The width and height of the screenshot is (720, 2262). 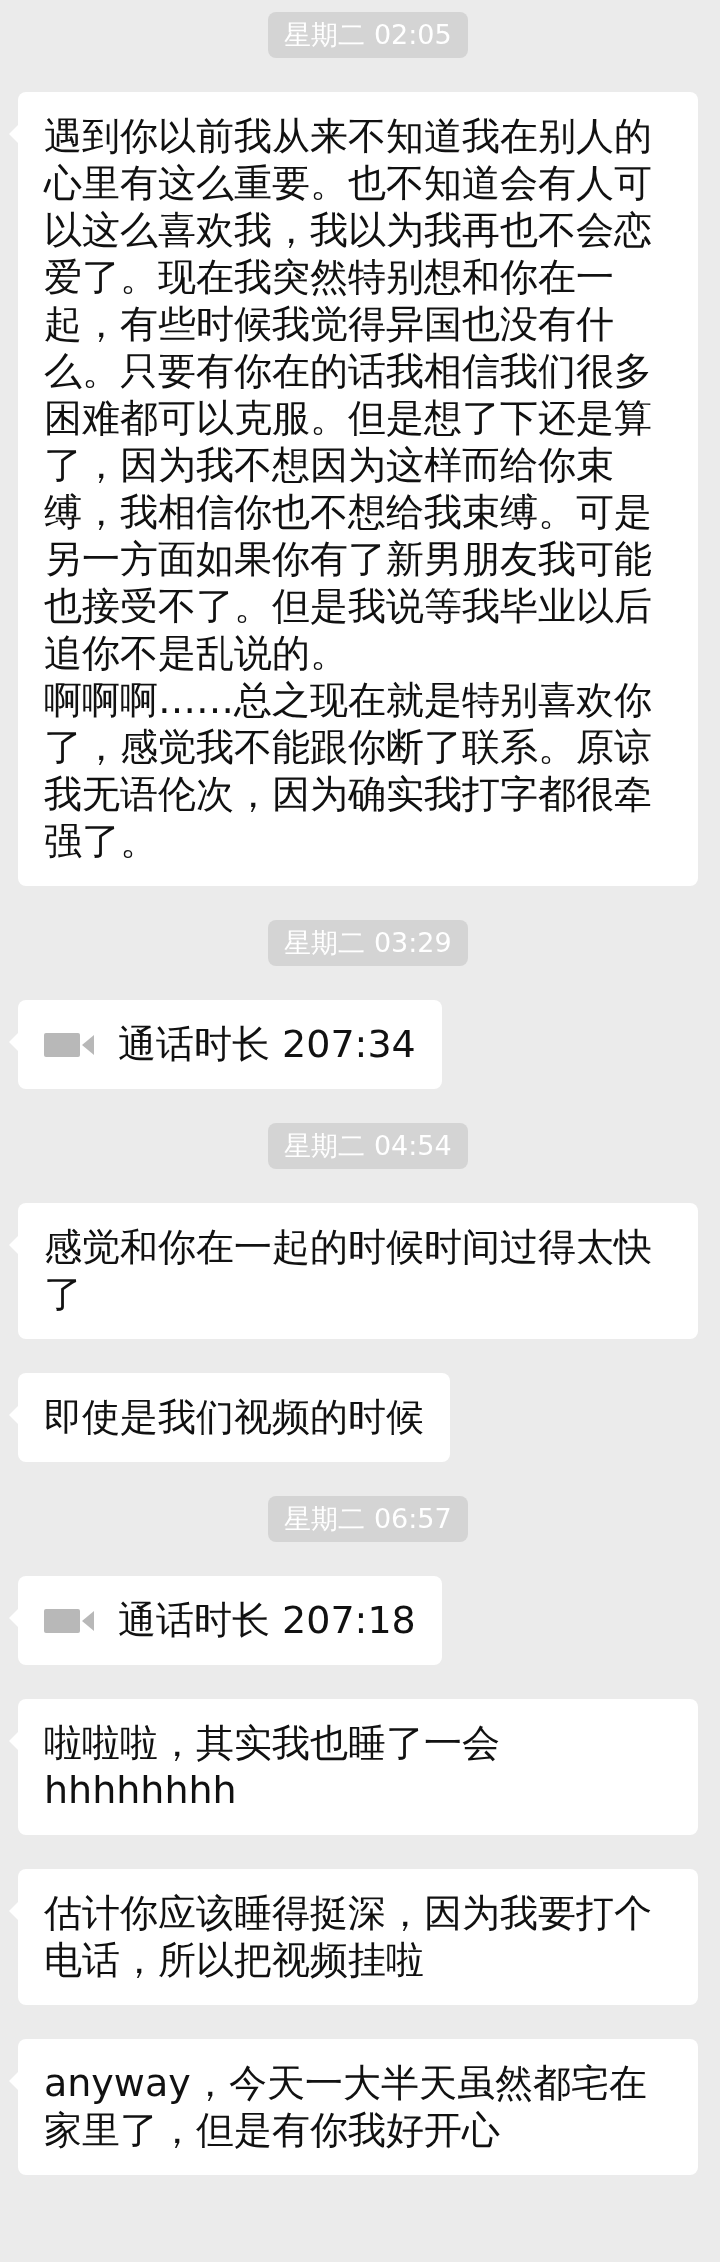 What do you see at coordinates (272, 1767) in the screenshot?
I see `message-text: 啦啦啦，其实我也睡了一会hhhhhhhh` at bounding box center [272, 1767].